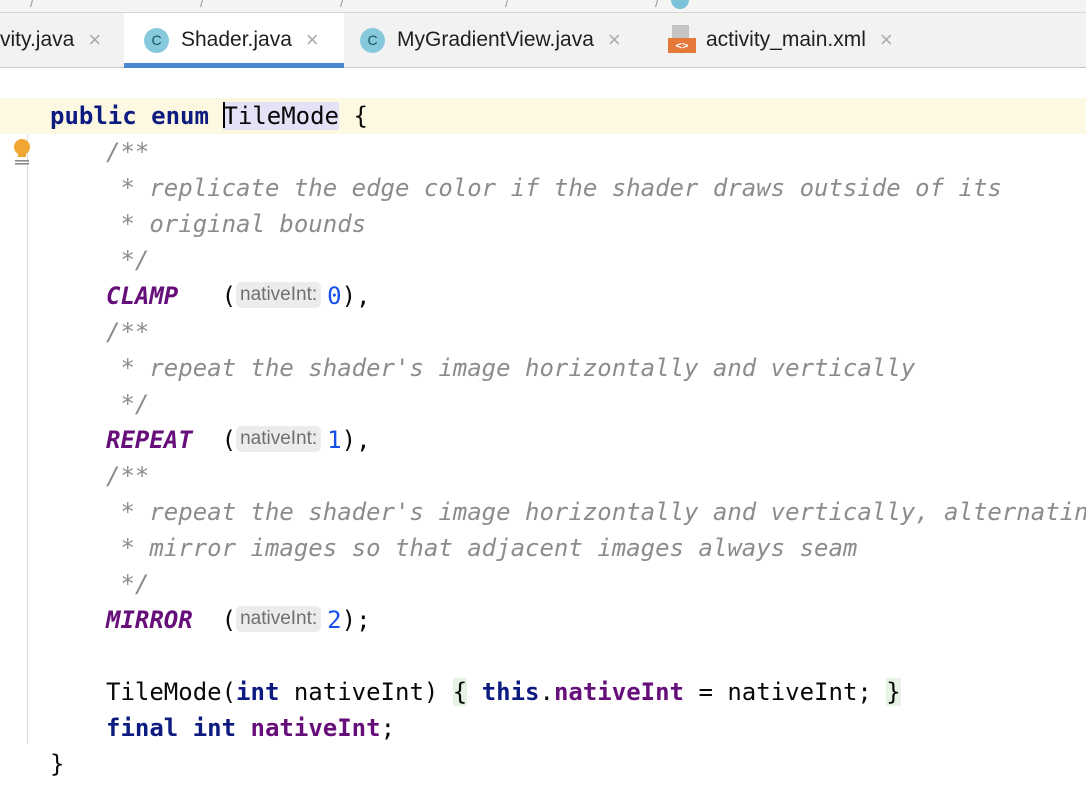  Describe the element at coordinates (281, 116) in the screenshot. I see `selected-identifier: TileMode` at that location.